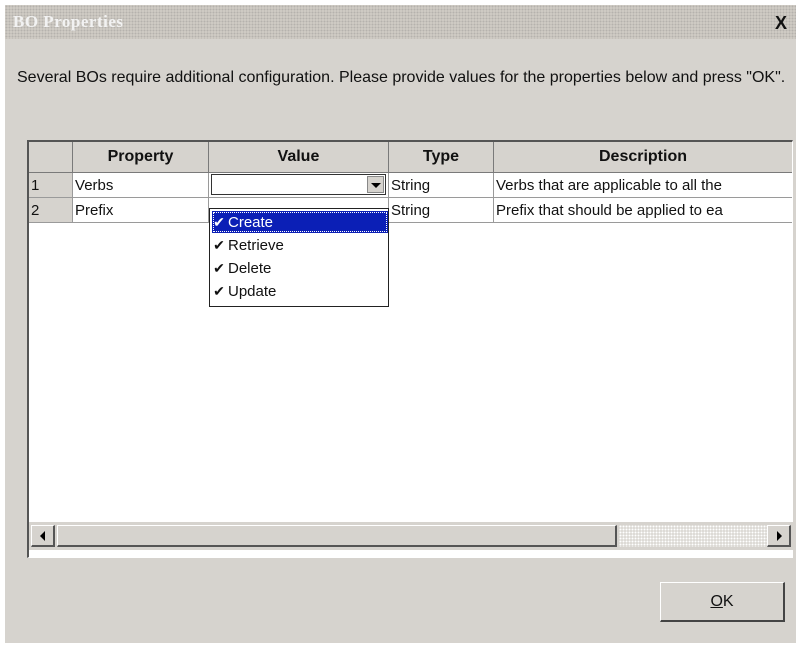  I want to click on scrollbar-thumb, so click(337, 536).